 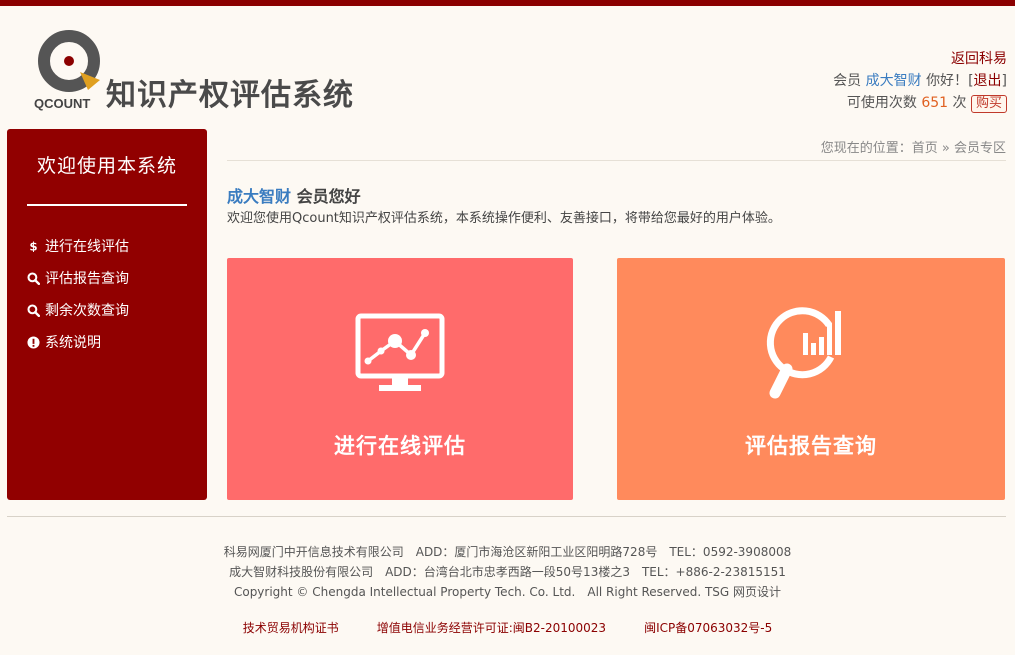 What do you see at coordinates (73, 343) in the screenshot?
I see `sidebar-item-label: 系统说明` at bounding box center [73, 343].